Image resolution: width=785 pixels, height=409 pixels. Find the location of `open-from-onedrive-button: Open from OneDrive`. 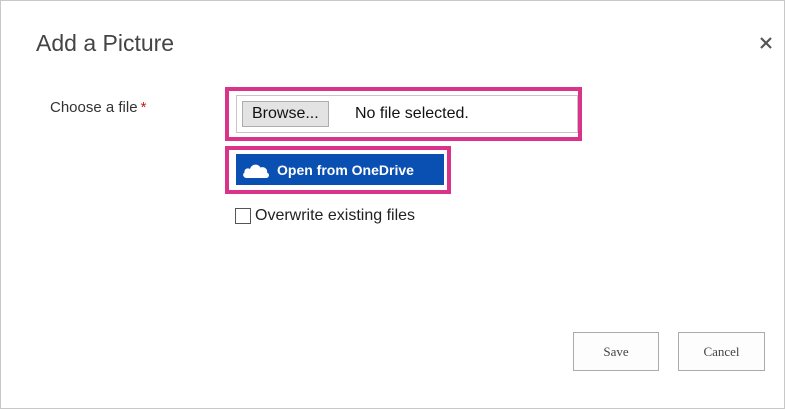

open-from-onedrive-button: Open from OneDrive is located at coordinates (340, 169).